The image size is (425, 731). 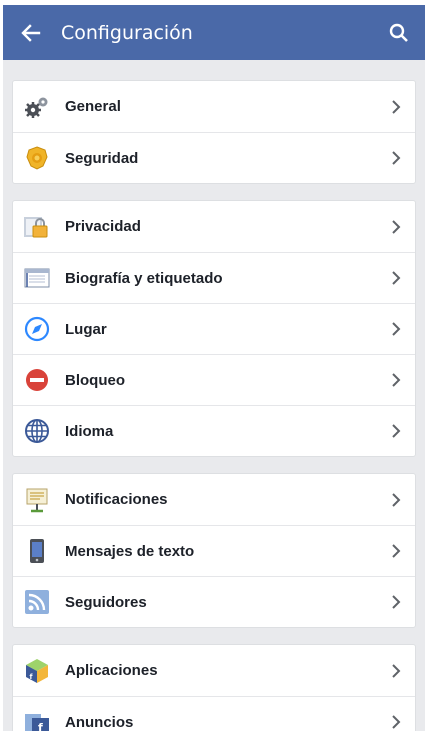 What do you see at coordinates (214, 379) in the screenshot?
I see `settings-item-bloqueo: Bloqueo` at bounding box center [214, 379].